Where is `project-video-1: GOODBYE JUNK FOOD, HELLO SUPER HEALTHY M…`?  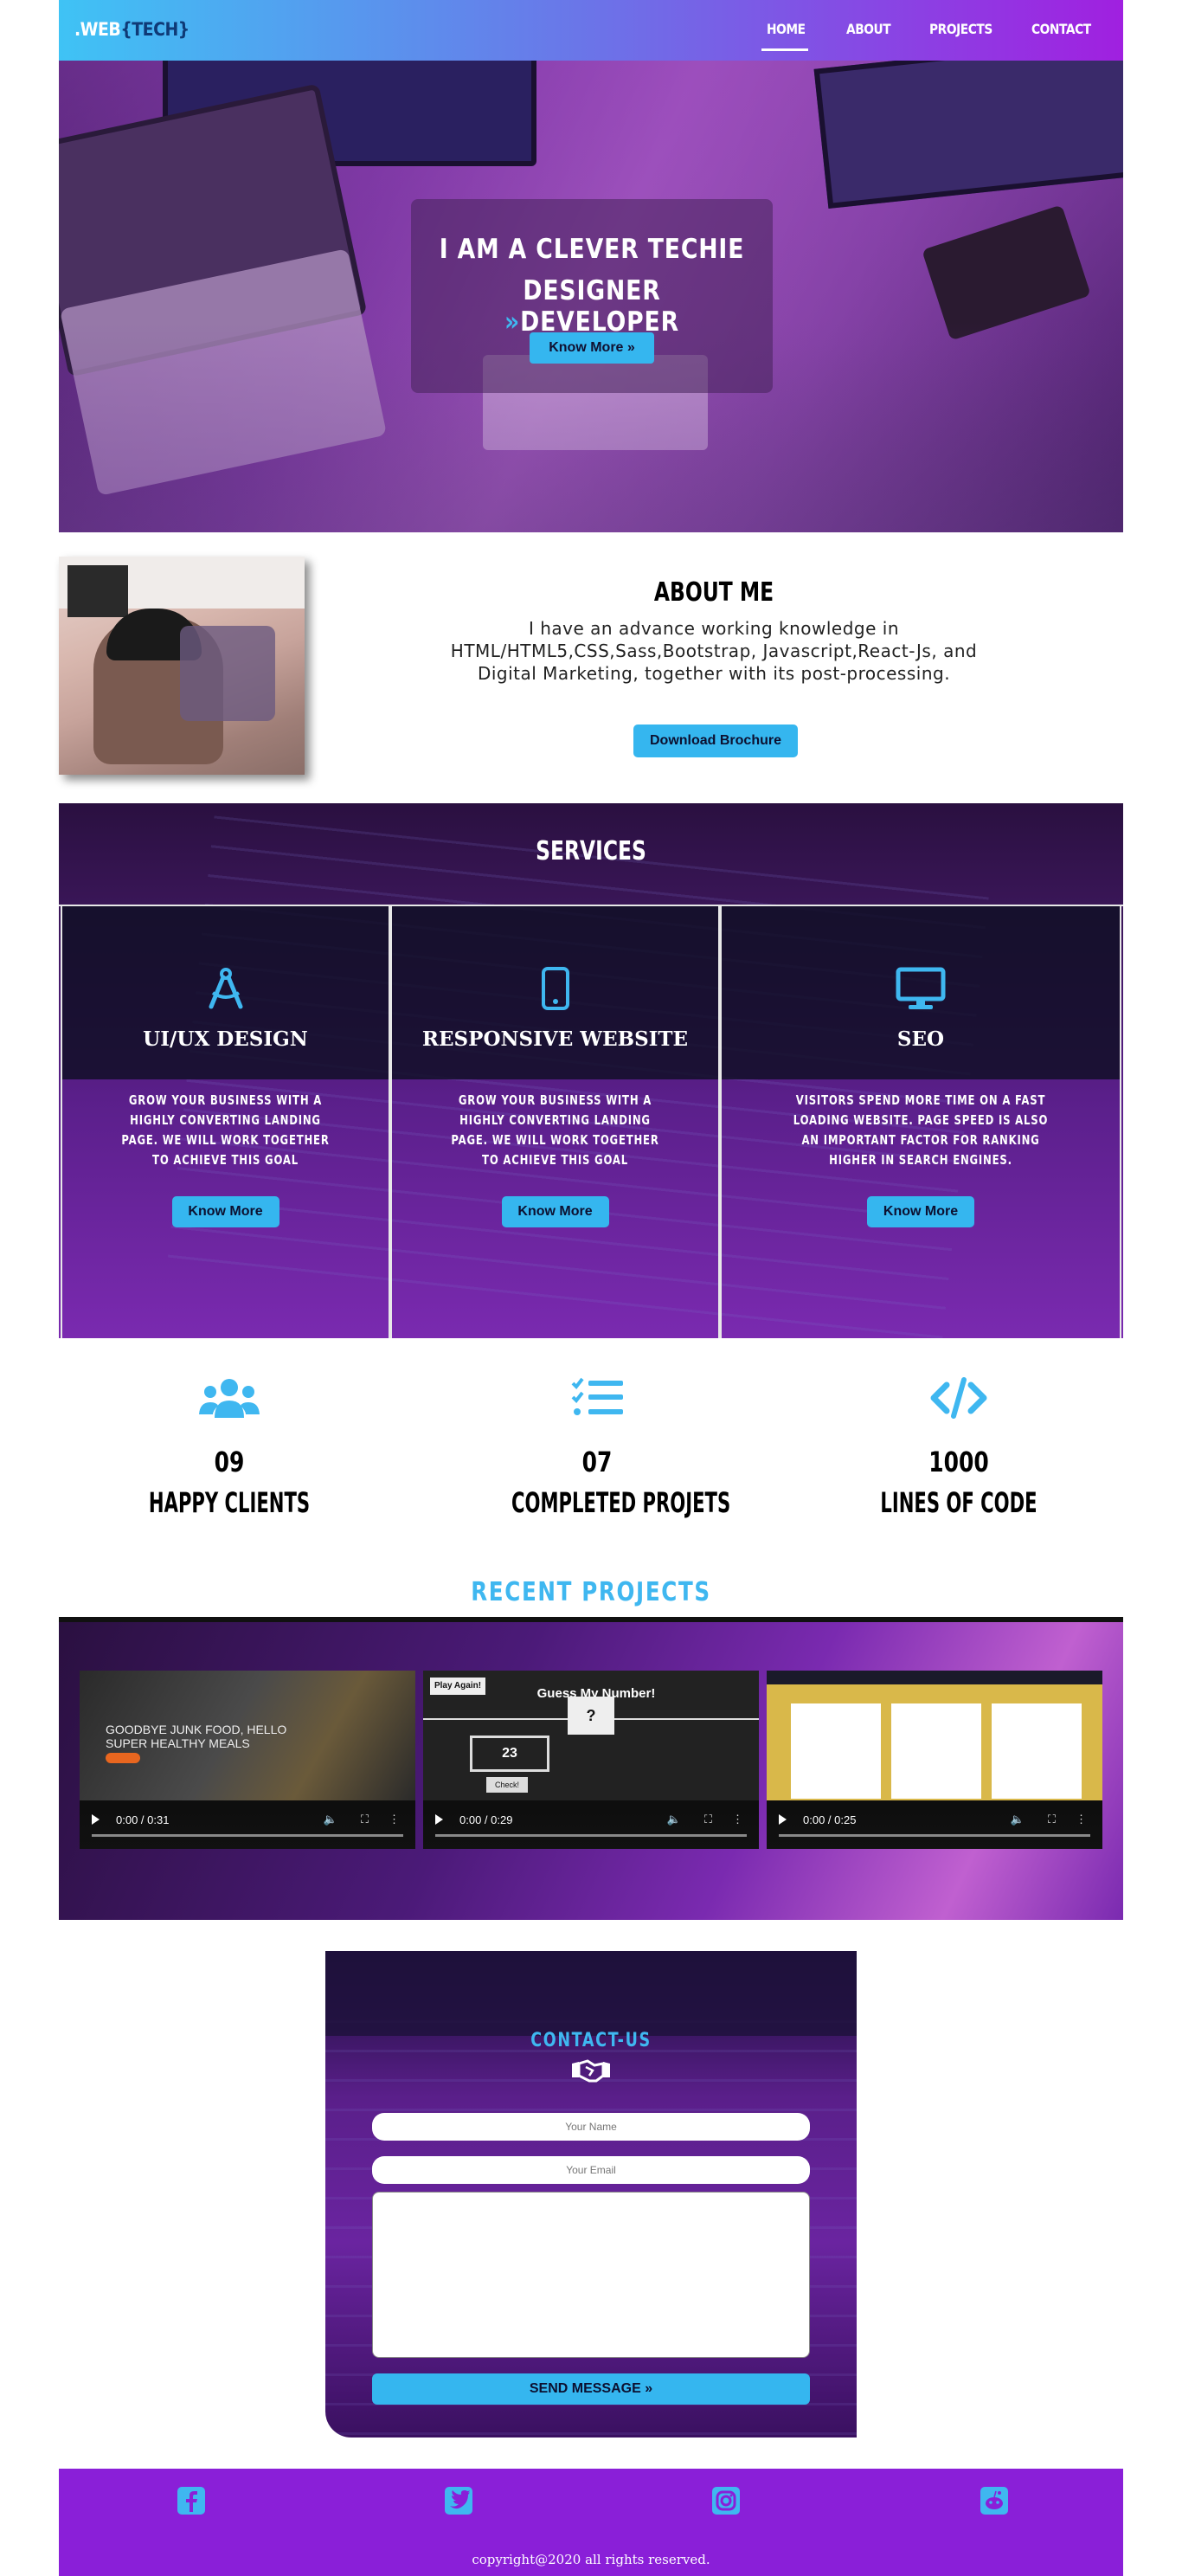 project-video-1: GOODBYE JUNK FOOD, HELLO SUPER HEALTHY M… is located at coordinates (247, 1760).